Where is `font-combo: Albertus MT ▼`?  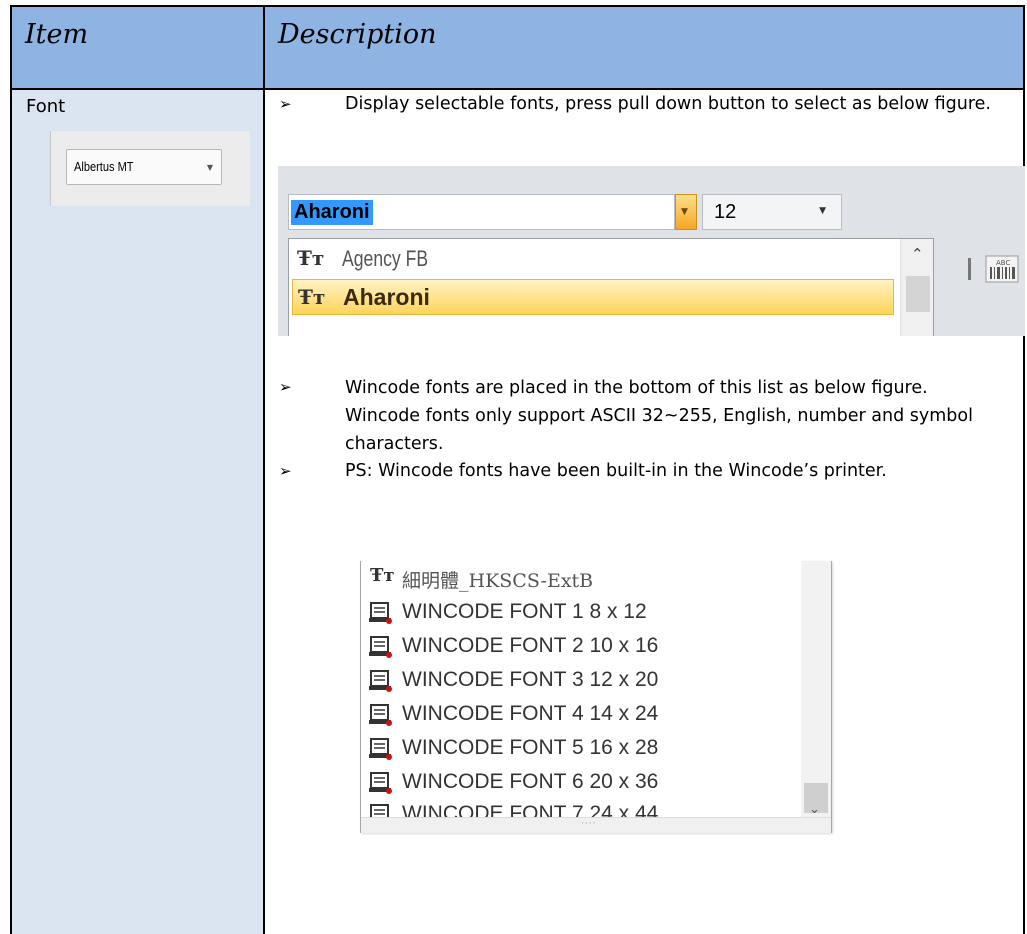 font-combo: Albertus MT ▼ is located at coordinates (144, 167).